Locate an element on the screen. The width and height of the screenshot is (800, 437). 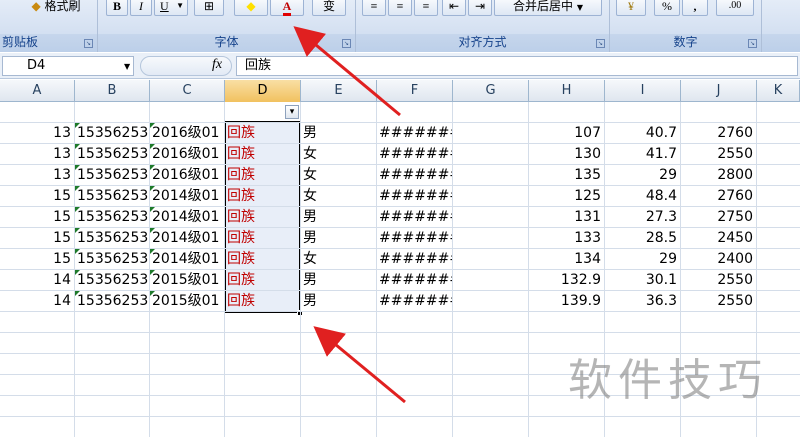
column-header-f: F is located at coordinates (415, 91).